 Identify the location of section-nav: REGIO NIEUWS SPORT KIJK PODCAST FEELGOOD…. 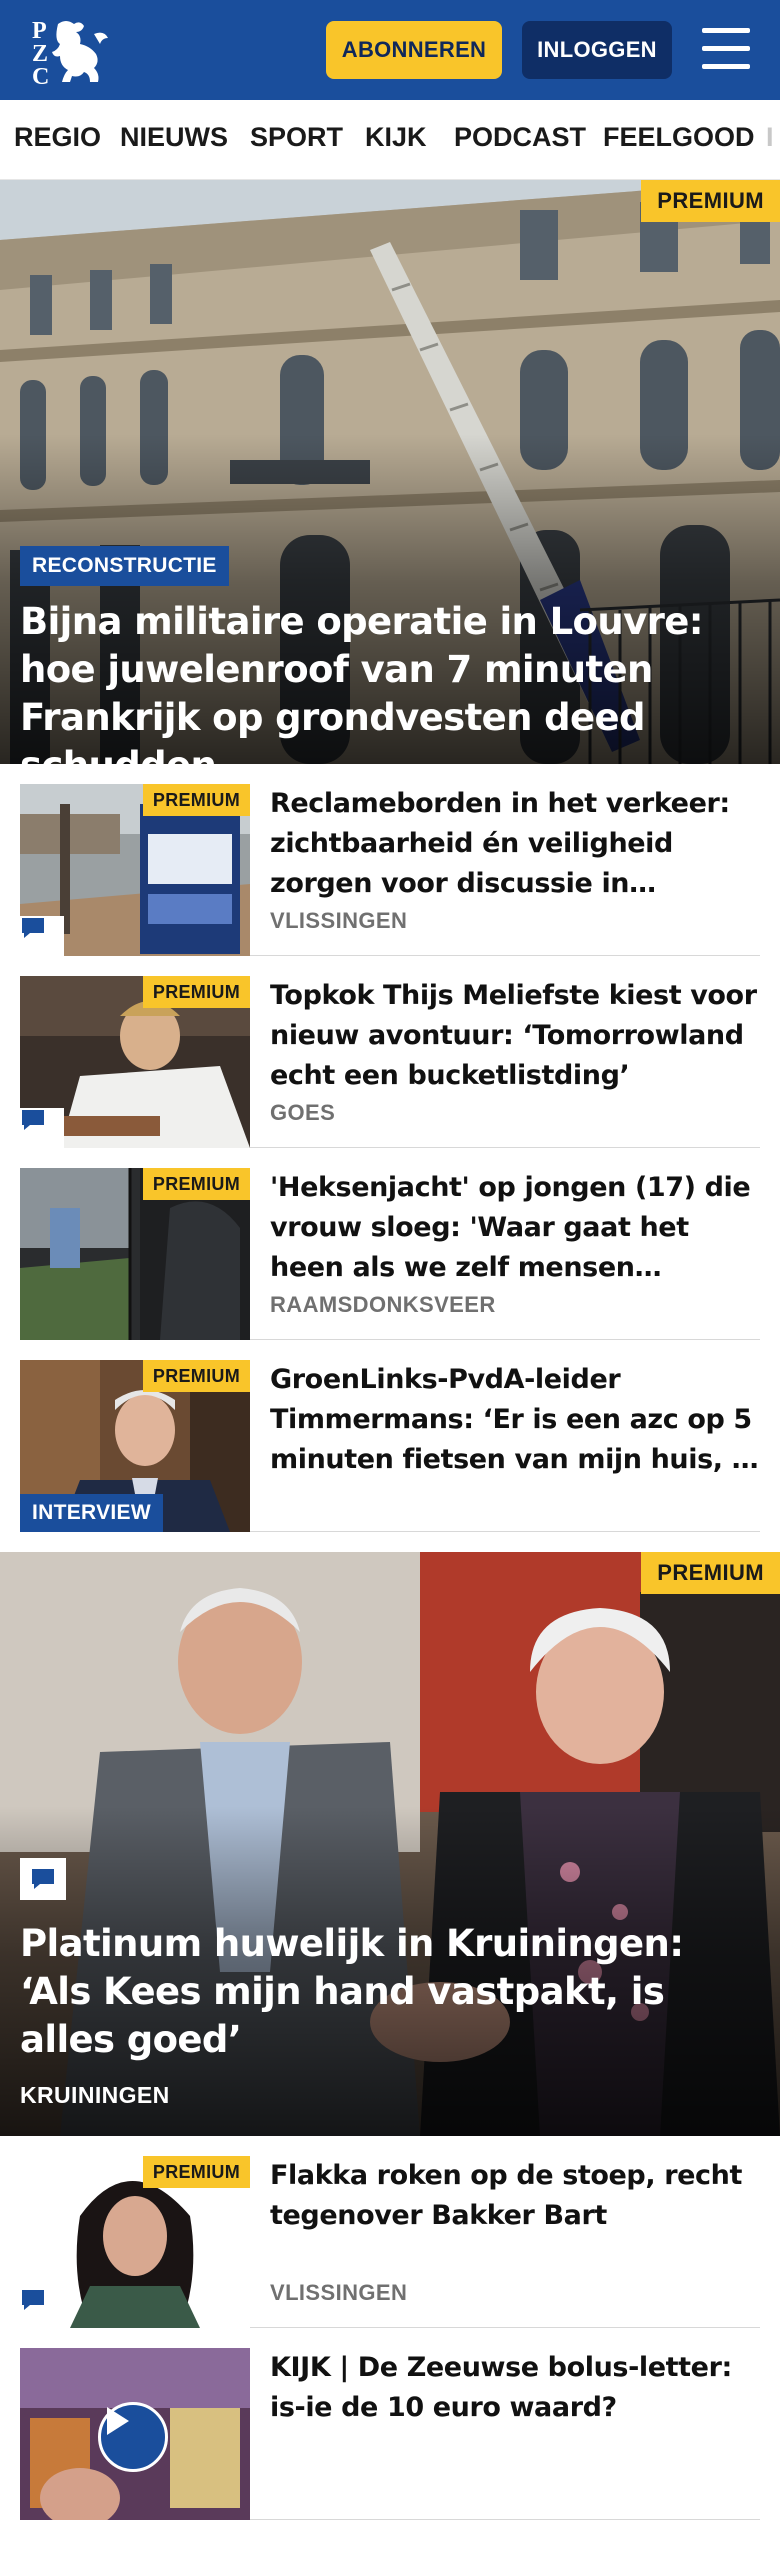
(390, 140).